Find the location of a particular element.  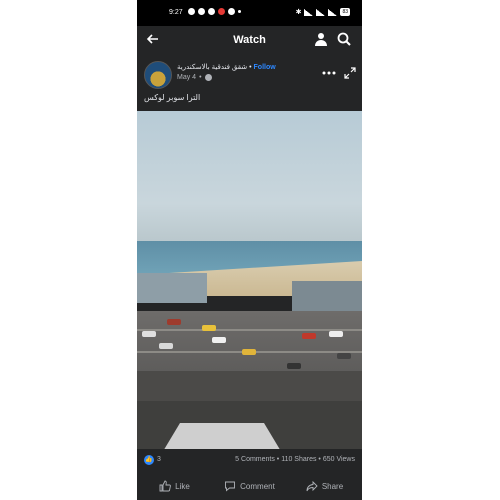

avatar is located at coordinates (158, 75).